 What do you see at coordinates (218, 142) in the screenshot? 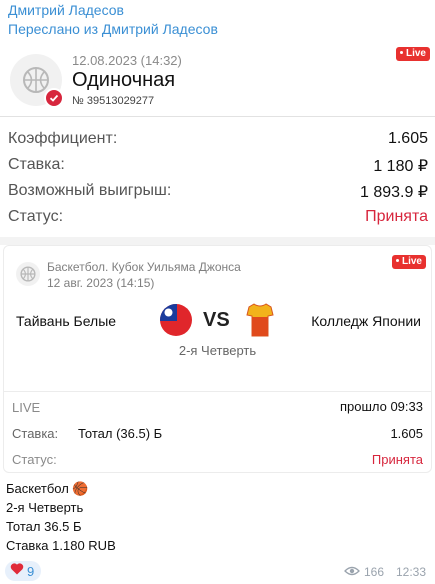
I see `odds-row: Коэффициент: 1.605` at bounding box center [218, 142].